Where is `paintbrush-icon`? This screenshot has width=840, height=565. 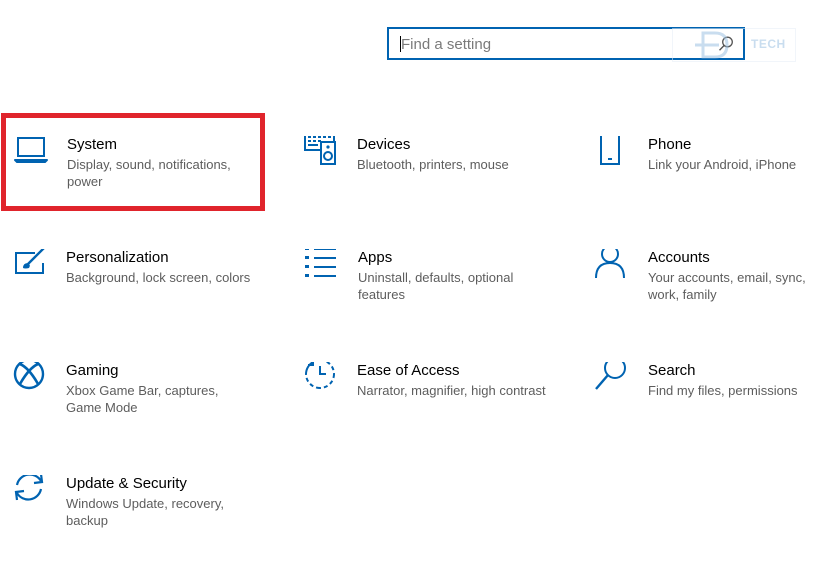 paintbrush-icon is located at coordinates (31, 267).